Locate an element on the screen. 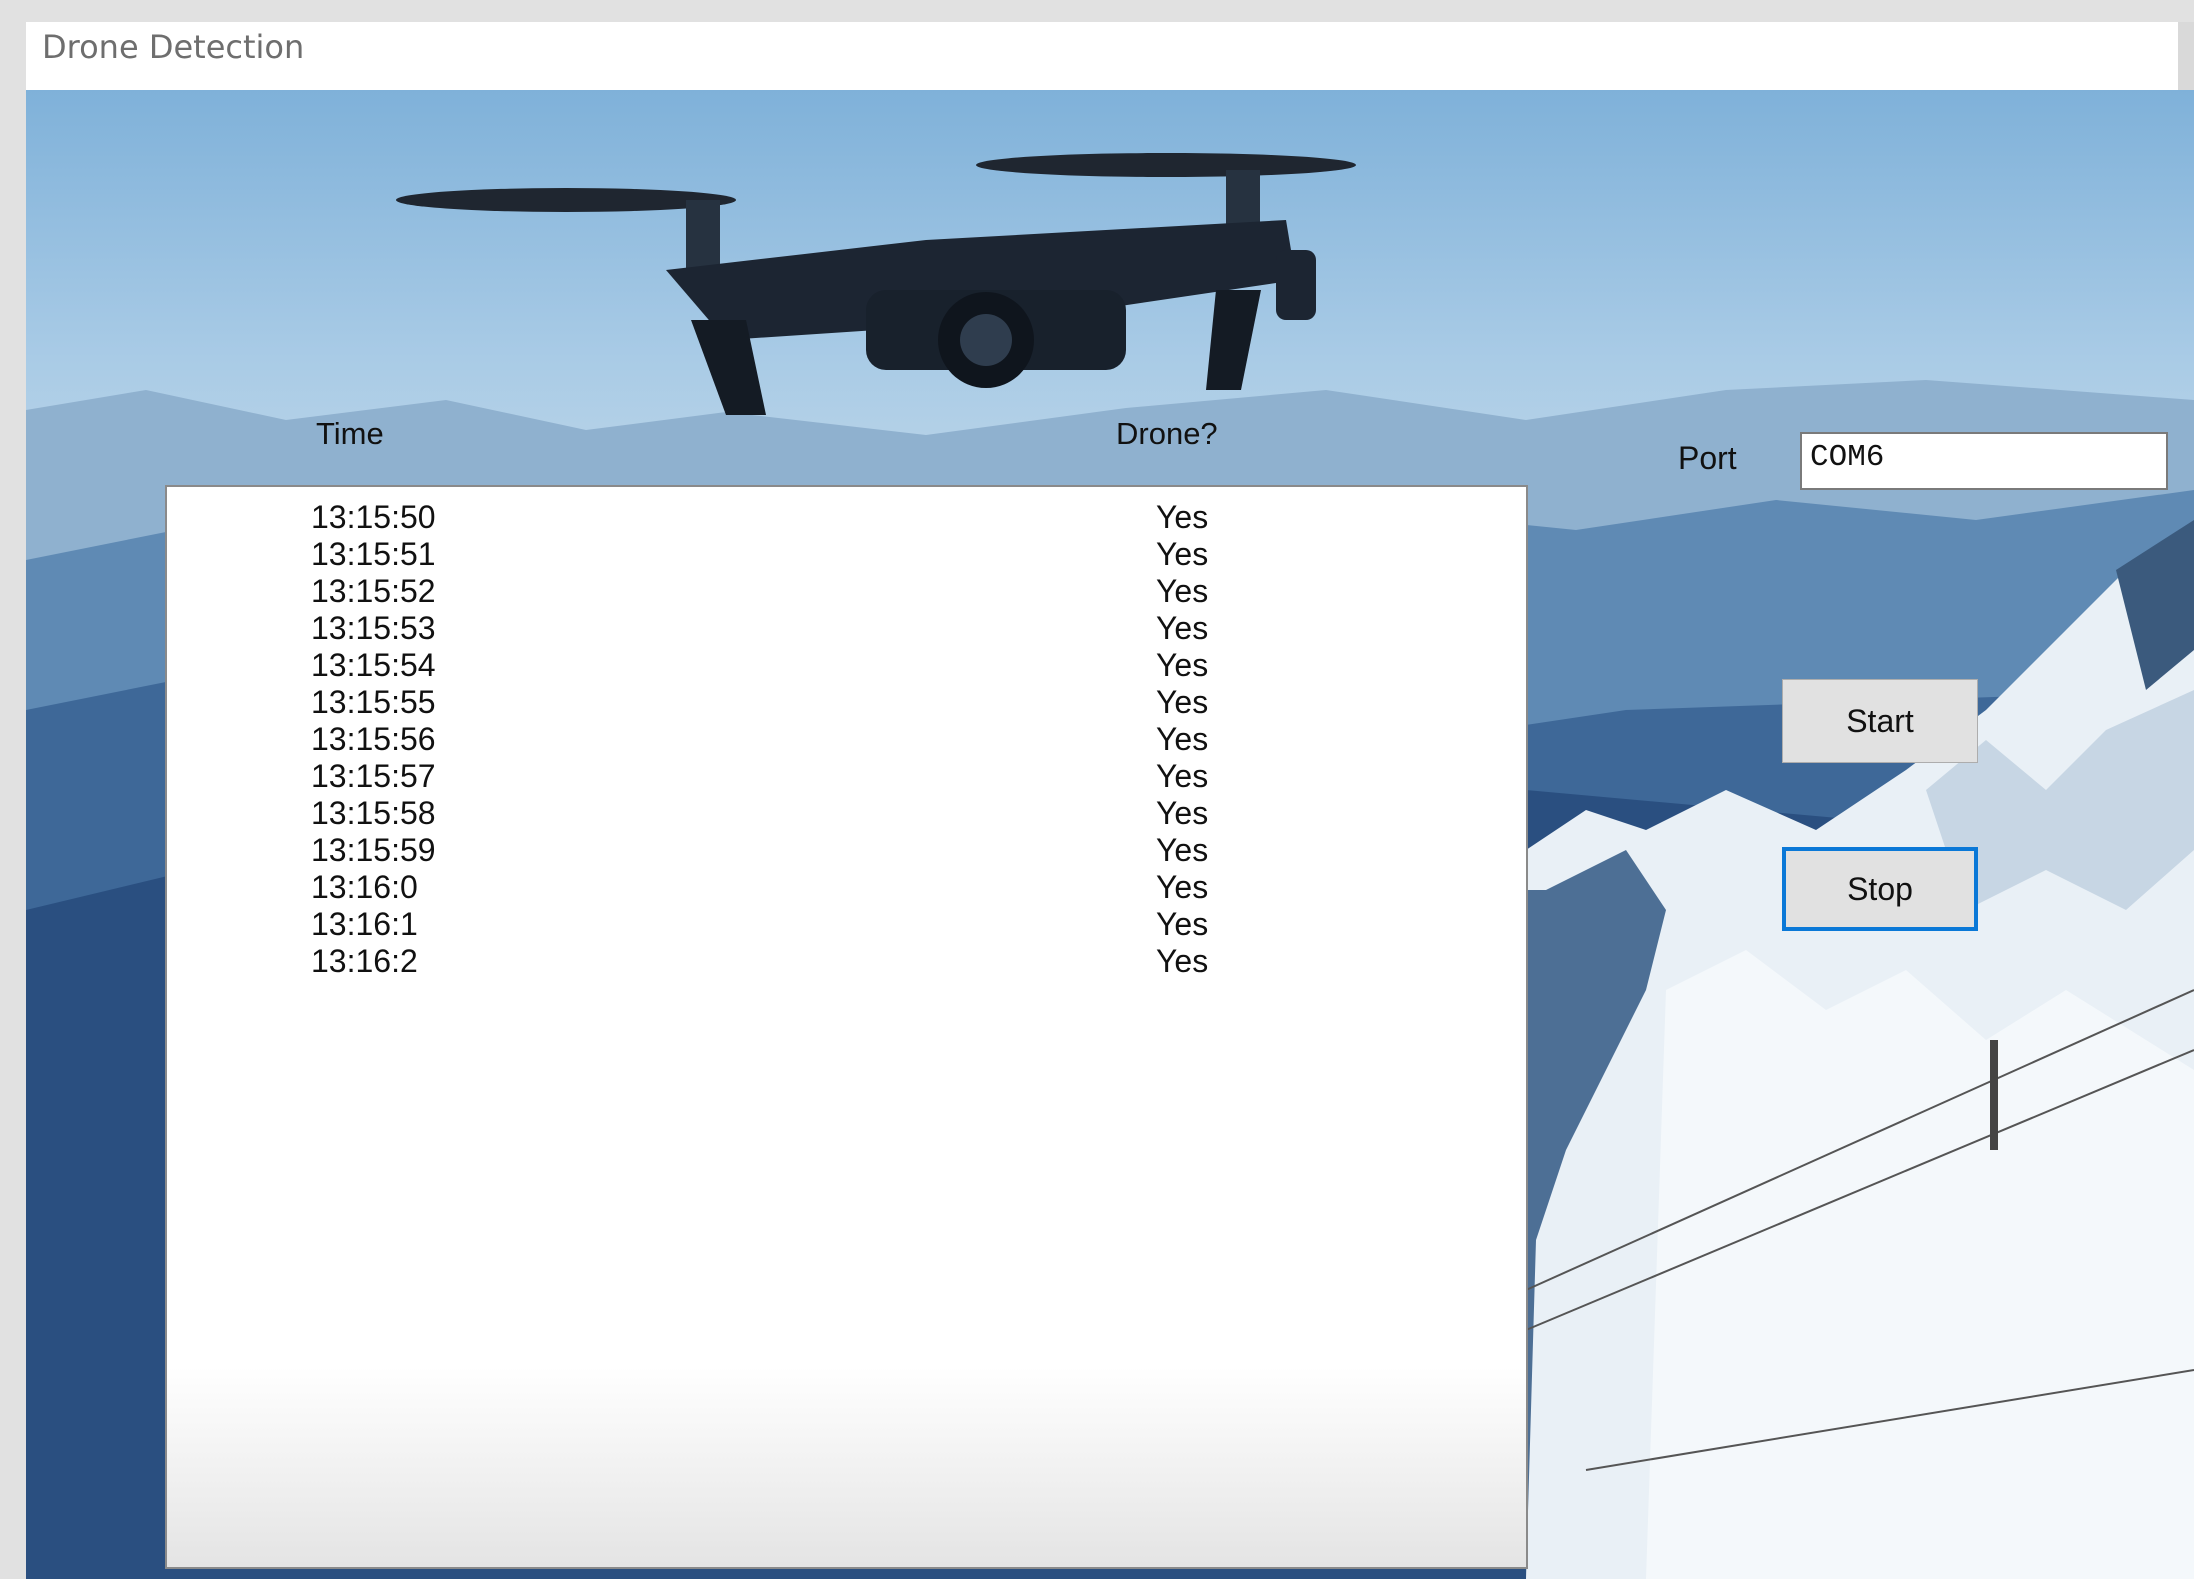  list-item: 13:15:58 Yes is located at coordinates (846, 813).